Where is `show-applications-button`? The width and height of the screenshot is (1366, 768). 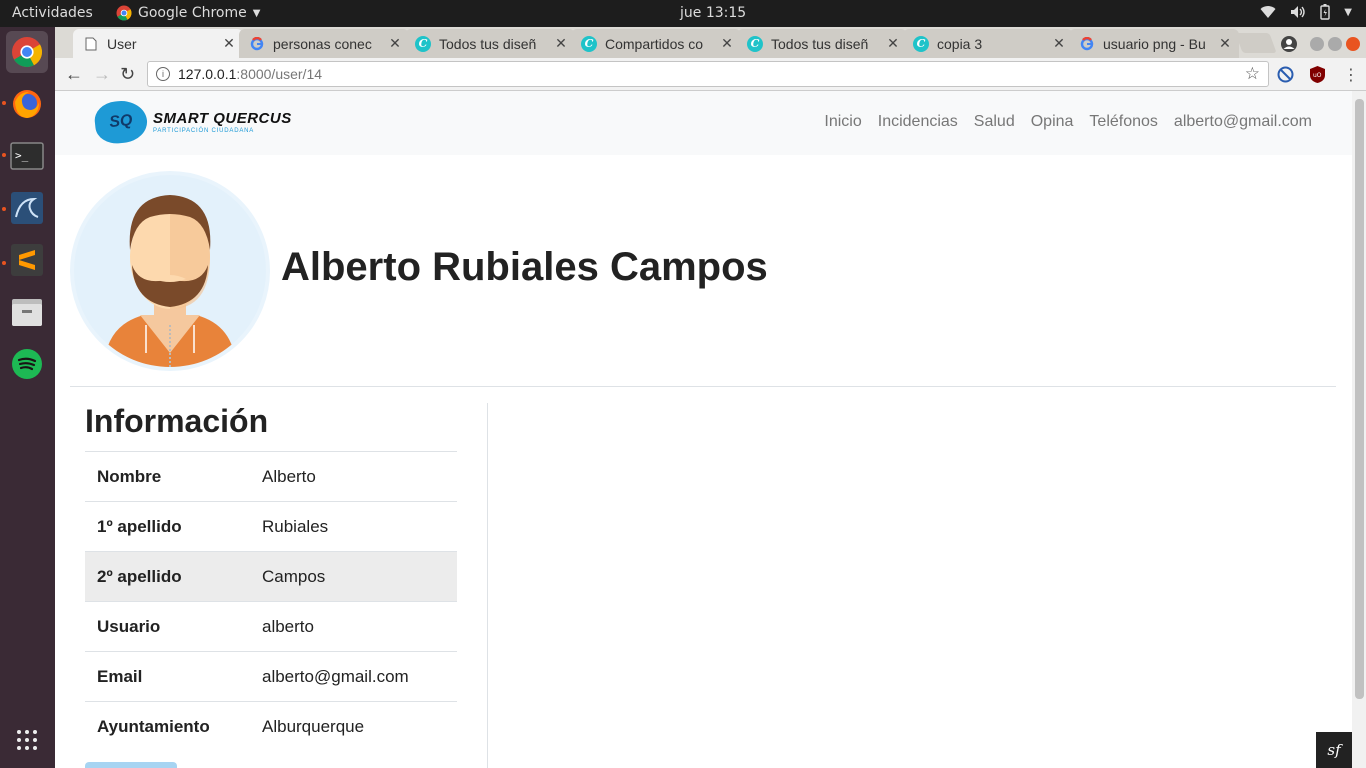 show-applications-button is located at coordinates (27, 740).